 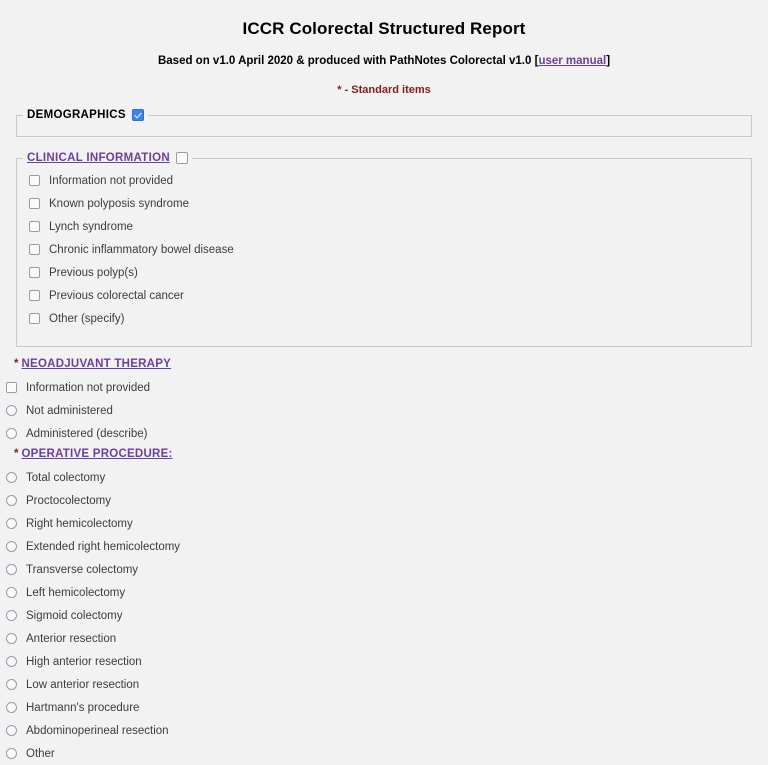 I want to click on demographics-legend-label: DEMOGRAPHICS, so click(x=76, y=115).